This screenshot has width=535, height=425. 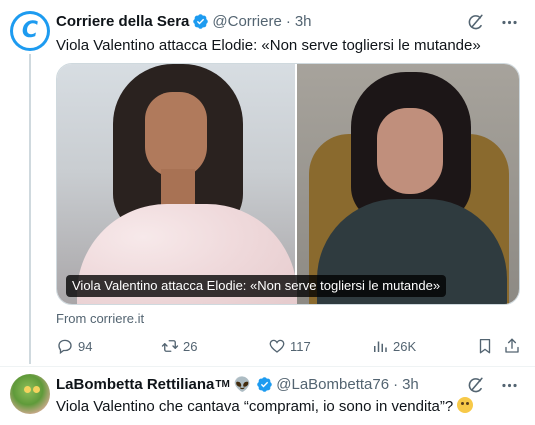 I want to click on tweet-header: Corriere della Sera @Corriere · 3h, so click(x=184, y=21).